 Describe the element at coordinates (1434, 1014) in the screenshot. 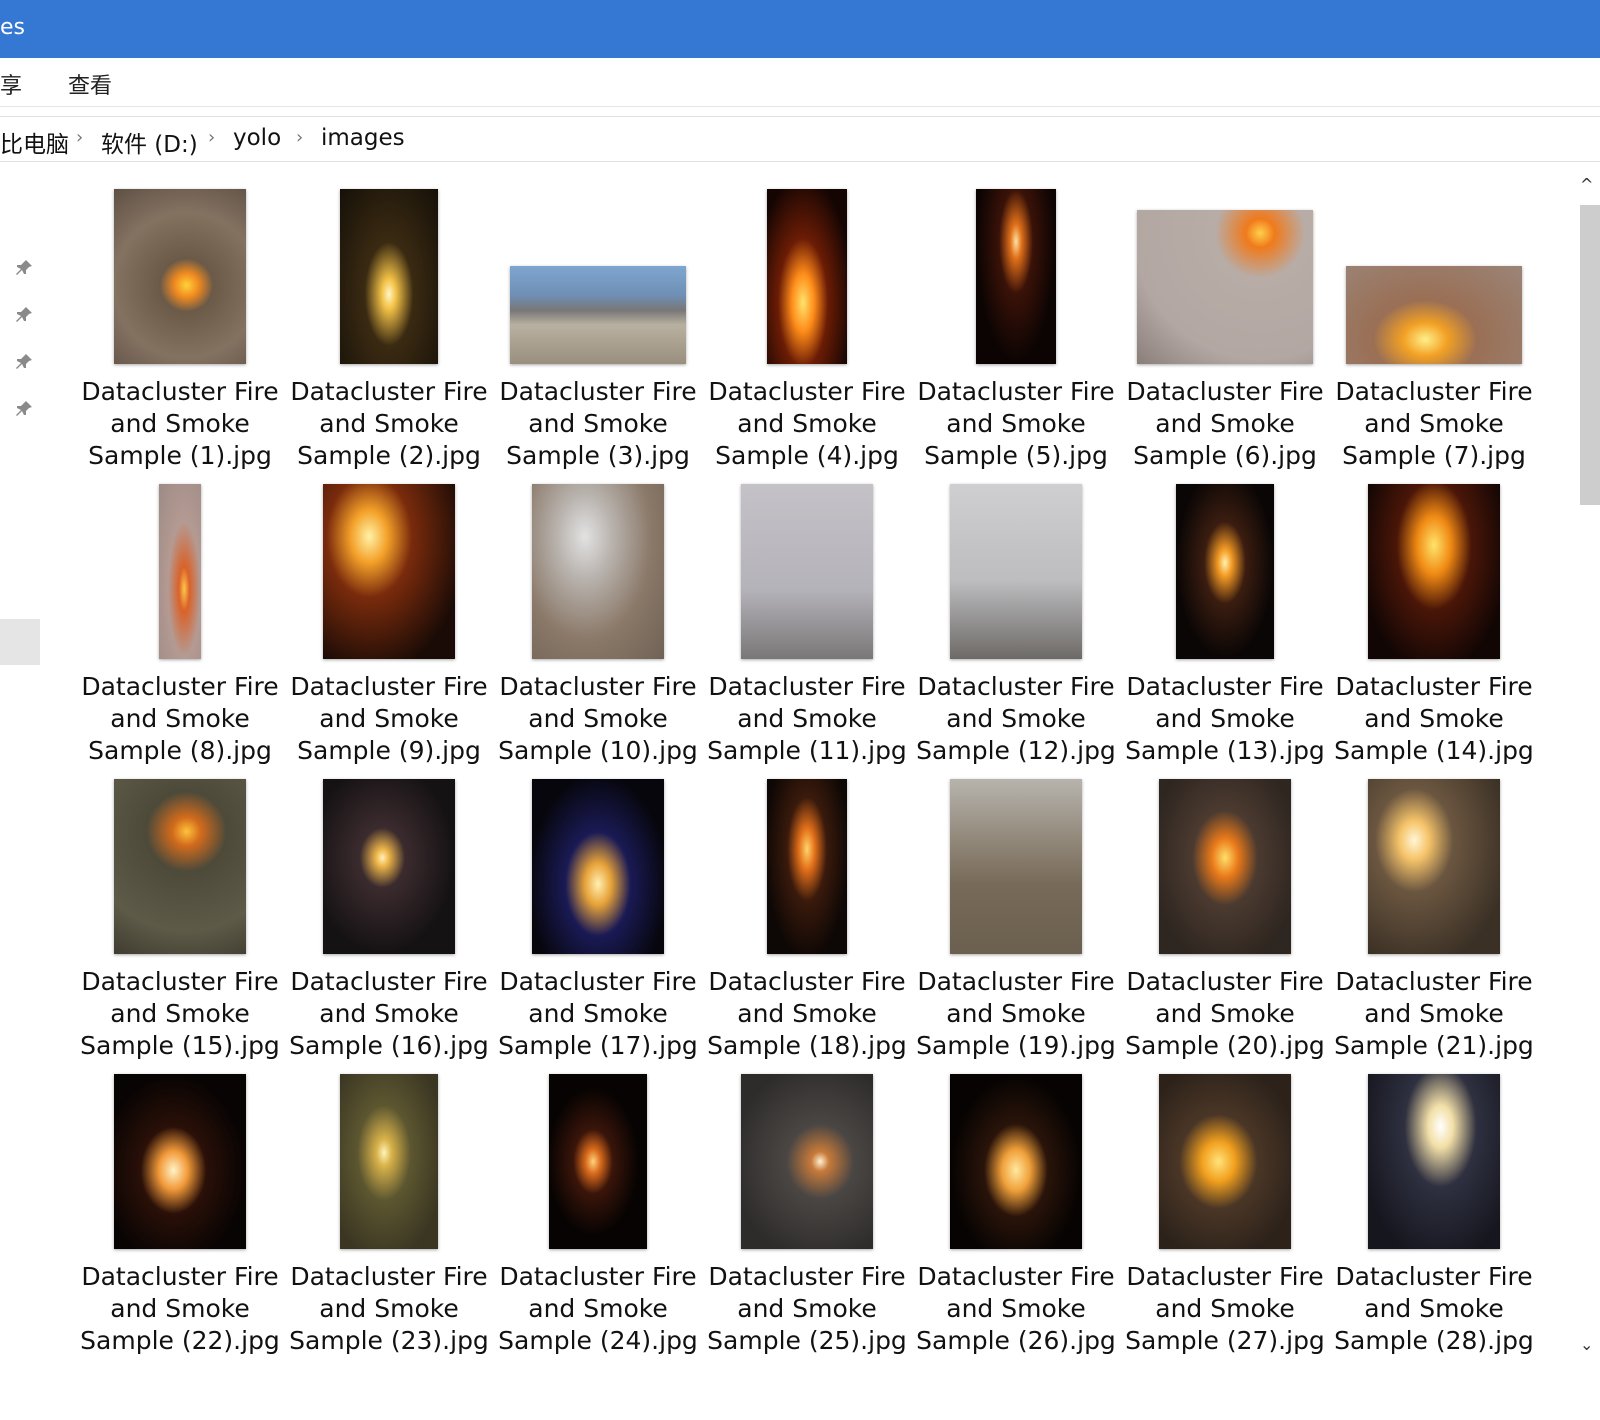

I see `file-name-label: Datacluster Fire and Smoke Sample (21).jpg` at that location.